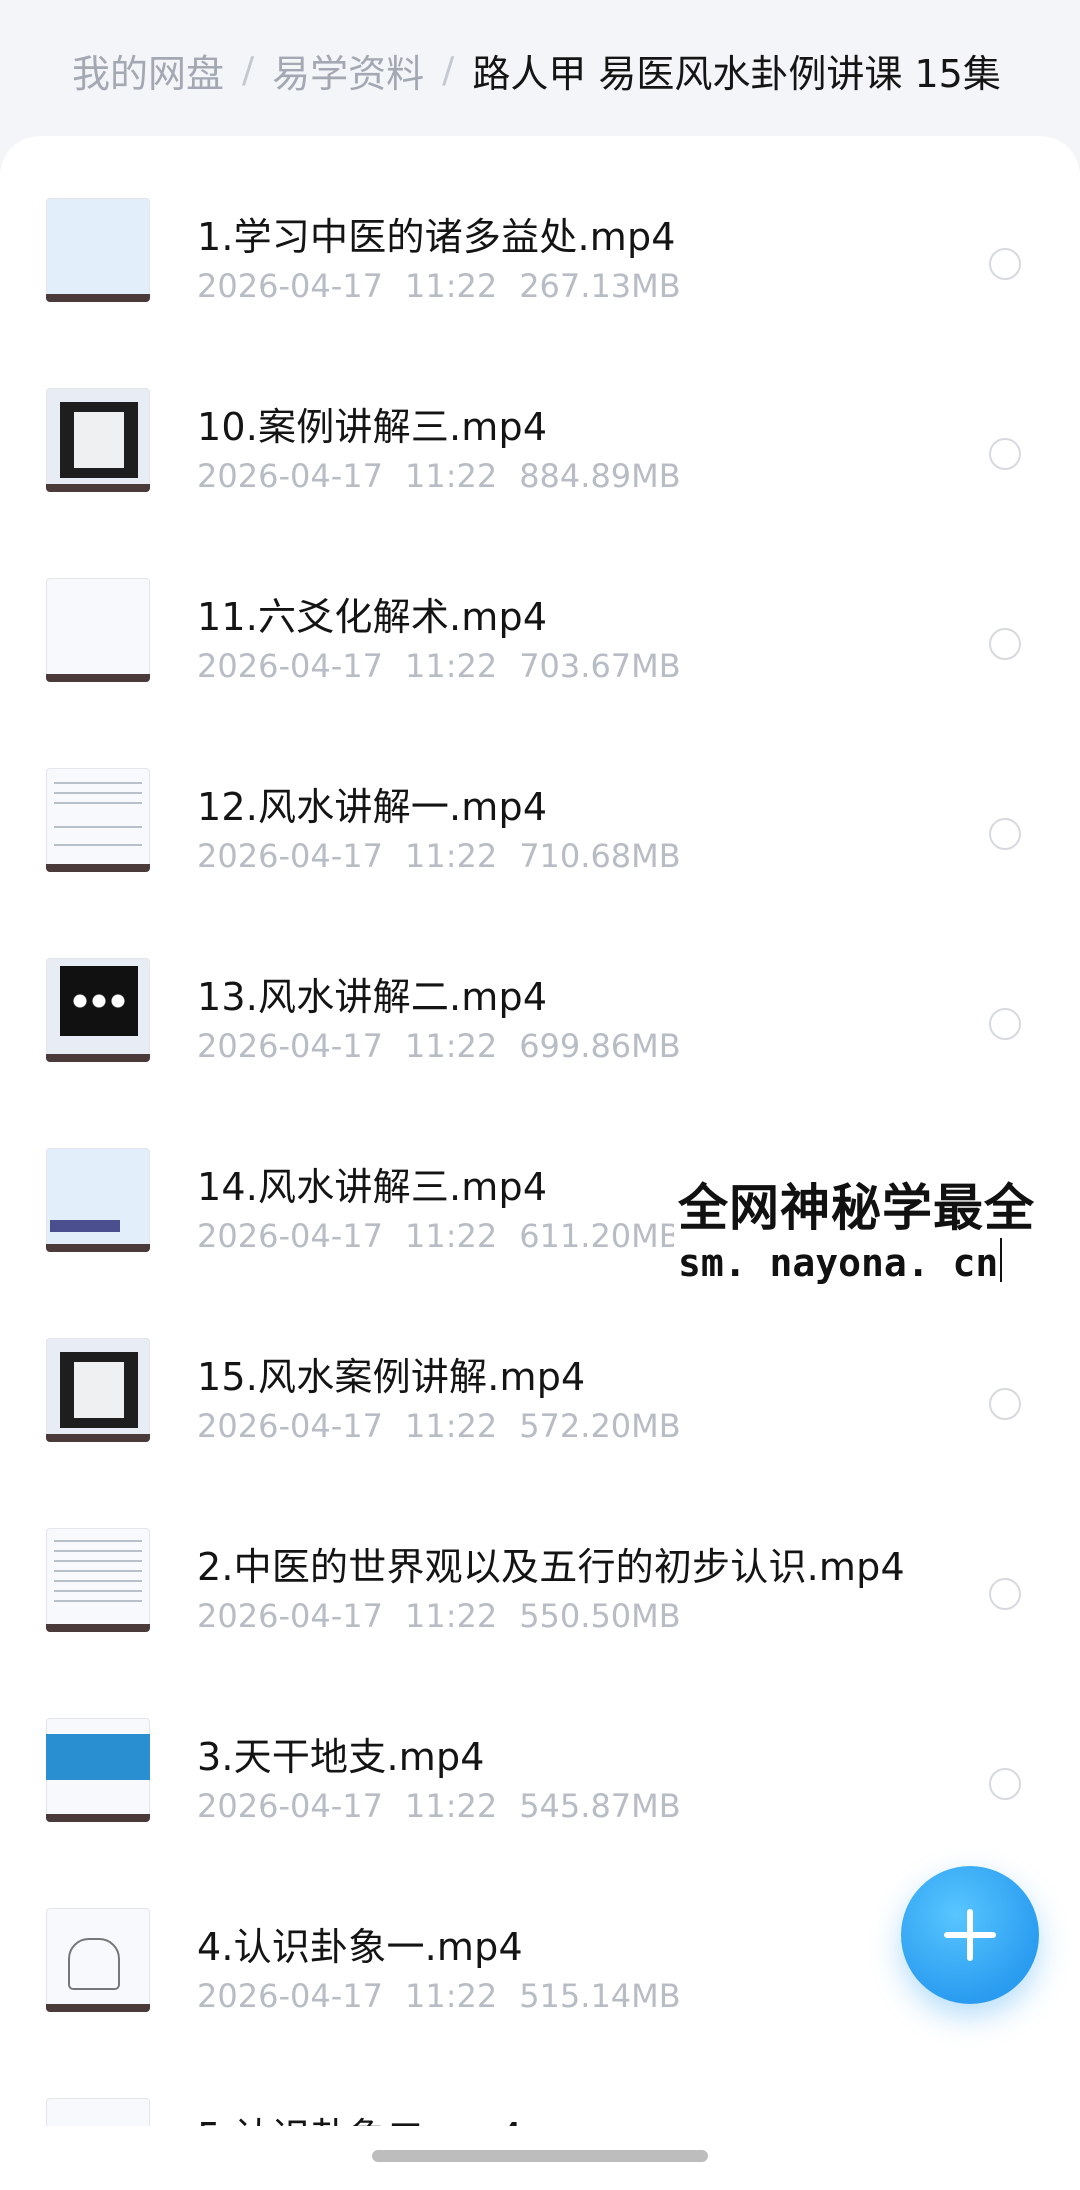  I want to click on file-size: 703.67MB, so click(600, 666).